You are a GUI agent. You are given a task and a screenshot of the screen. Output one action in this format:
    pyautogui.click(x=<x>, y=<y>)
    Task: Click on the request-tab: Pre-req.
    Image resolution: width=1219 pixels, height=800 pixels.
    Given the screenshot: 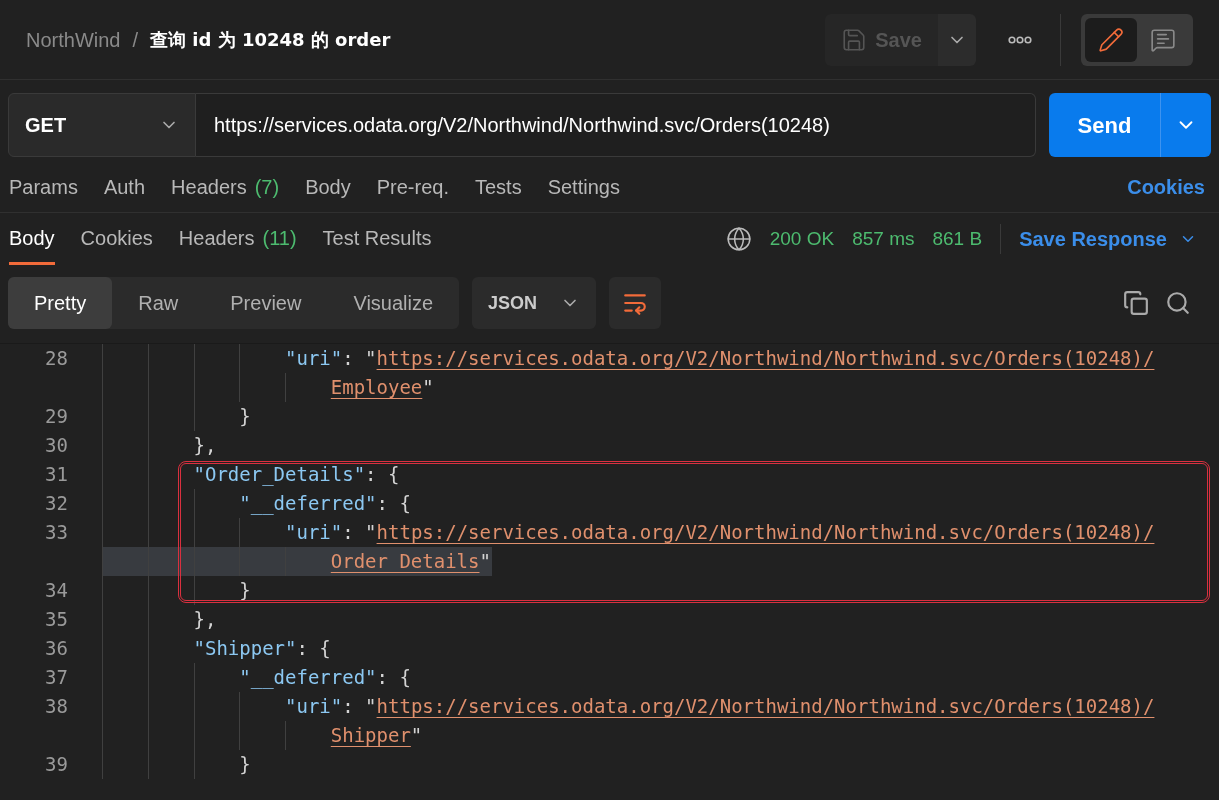 What is the action you would take?
    pyautogui.click(x=412, y=186)
    